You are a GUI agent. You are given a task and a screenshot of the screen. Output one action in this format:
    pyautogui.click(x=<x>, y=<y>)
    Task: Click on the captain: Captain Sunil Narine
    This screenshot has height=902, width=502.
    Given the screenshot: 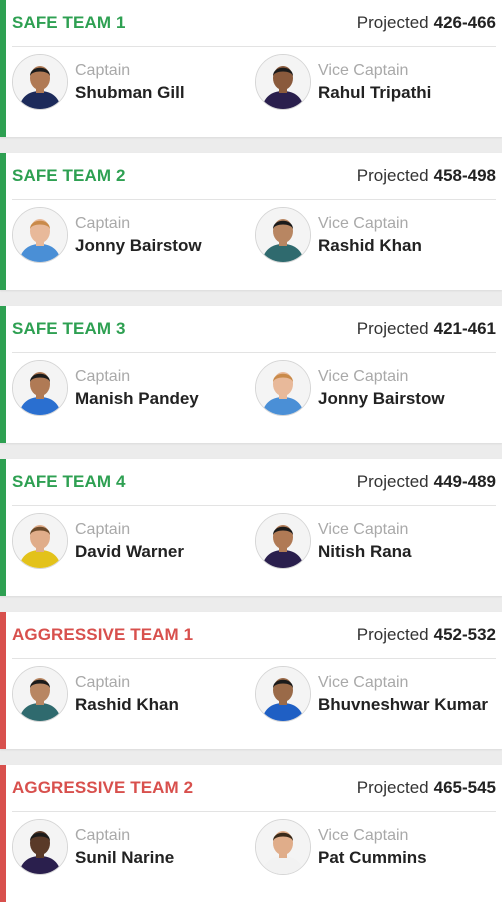 What is the action you would take?
    pyautogui.click(x=93, y=847)
    